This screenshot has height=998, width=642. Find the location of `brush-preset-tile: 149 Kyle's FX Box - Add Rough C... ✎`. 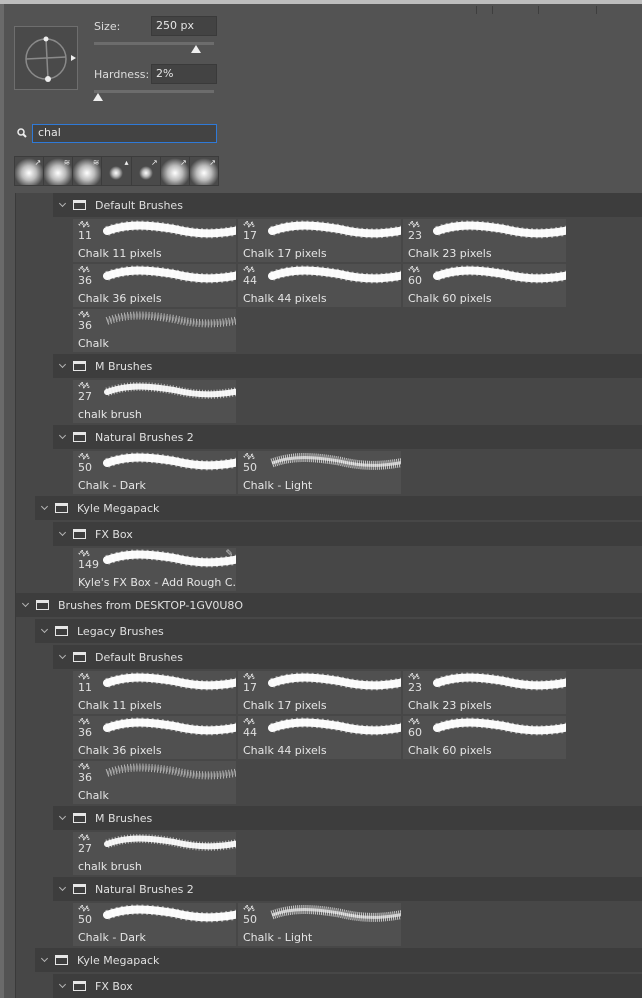

brush-preset-tile: 149 Kyle's FX Box - Add Rough C... ✎ is located at coordinates (154, 569).